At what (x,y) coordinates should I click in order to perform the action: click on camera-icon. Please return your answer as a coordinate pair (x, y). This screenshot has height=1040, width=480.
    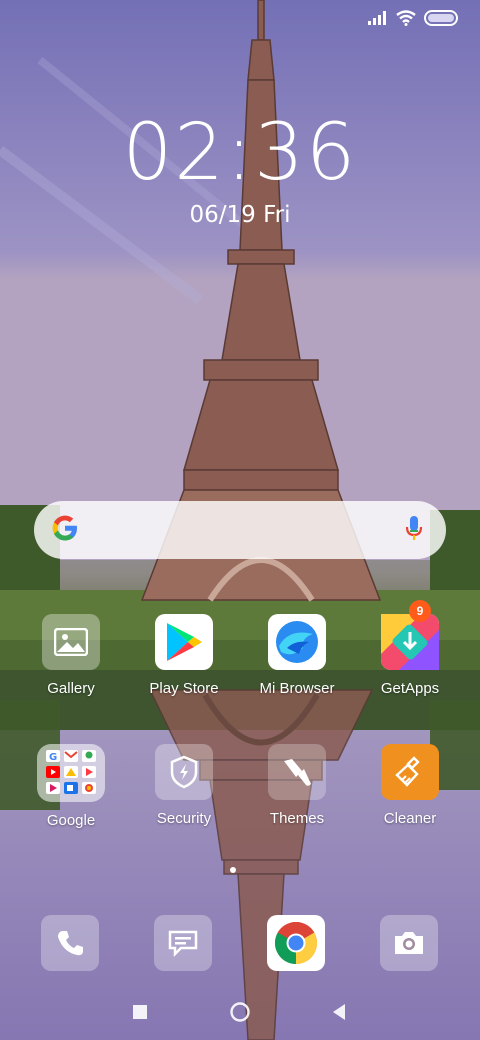
    Looking at the image, I should click on (409, 943).